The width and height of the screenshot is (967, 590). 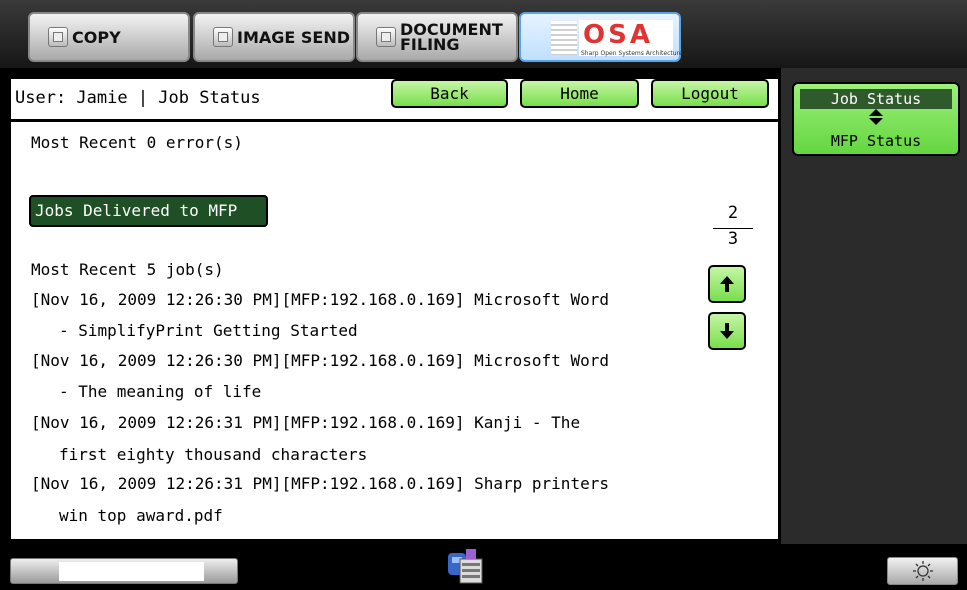 I want to click on status-indicator, so click(x=124, y=571).